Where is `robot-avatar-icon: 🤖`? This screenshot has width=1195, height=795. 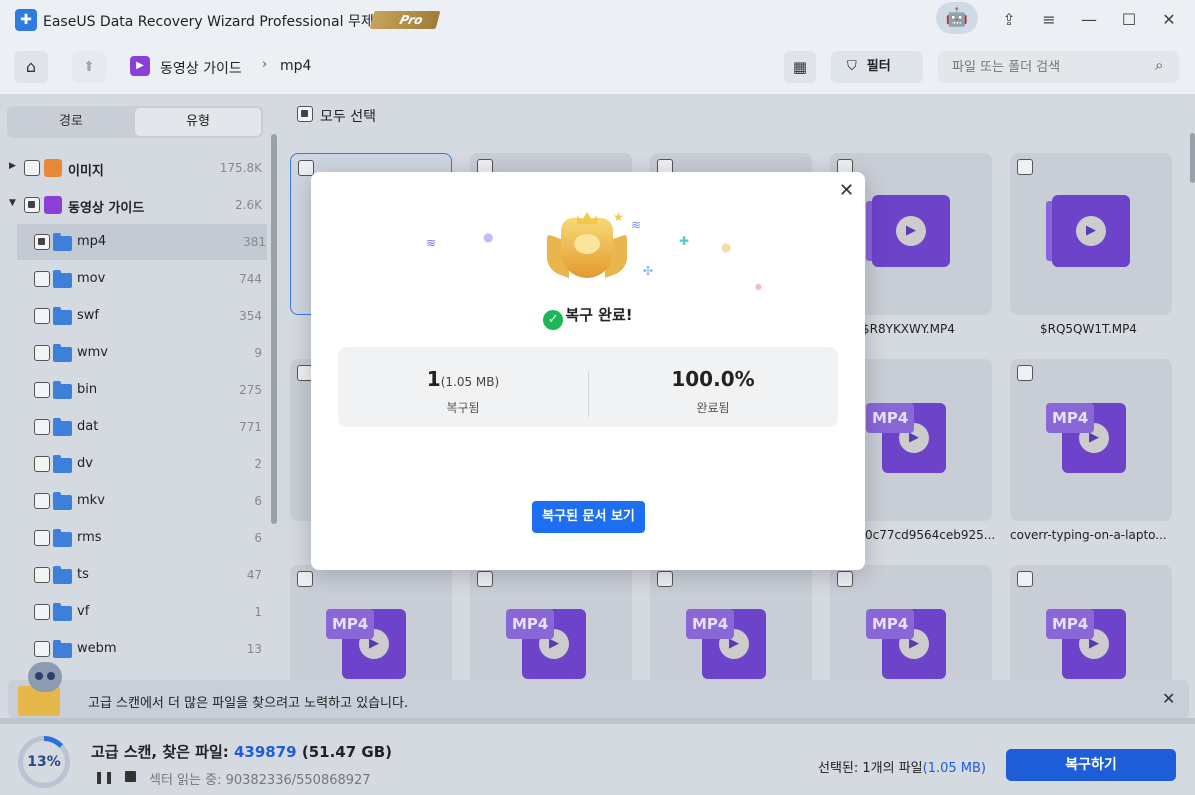 robot-avatar-icon: 🤖 is located at coordinates (957, 18).